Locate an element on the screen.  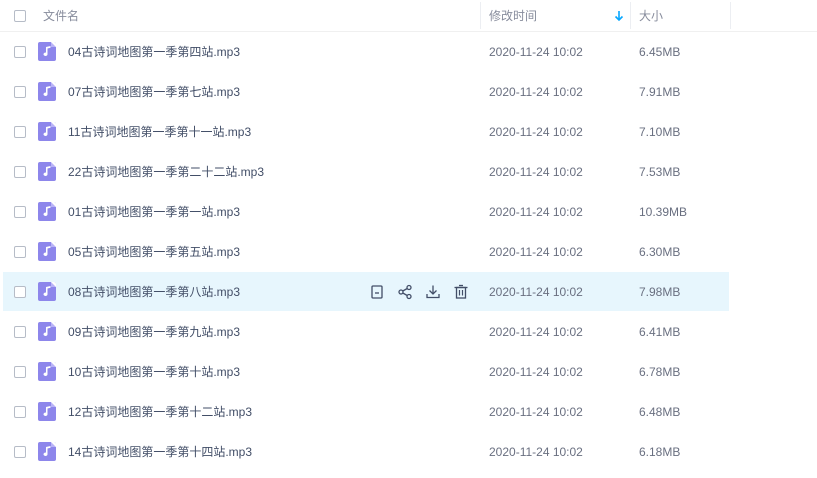
file-row: 10古诗词地图第一季第十站.mp3 2020-11-24 10:02 6.78MB is located at coordinates (408, 372).